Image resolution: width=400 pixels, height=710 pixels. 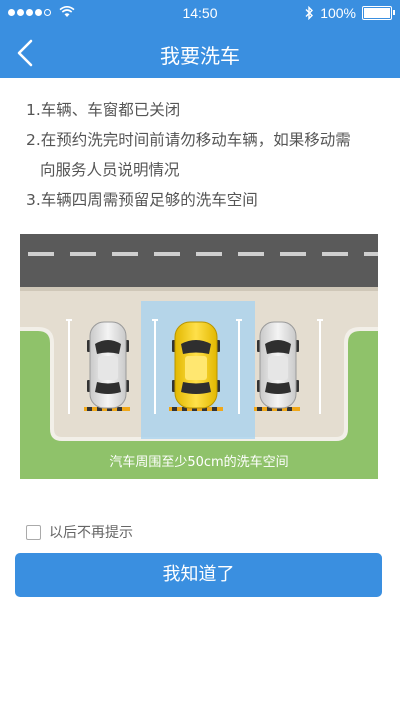 What do you see at coordinates (108, 365) in the screenshot?
I see `car-left` at bounding box center [108, 365].